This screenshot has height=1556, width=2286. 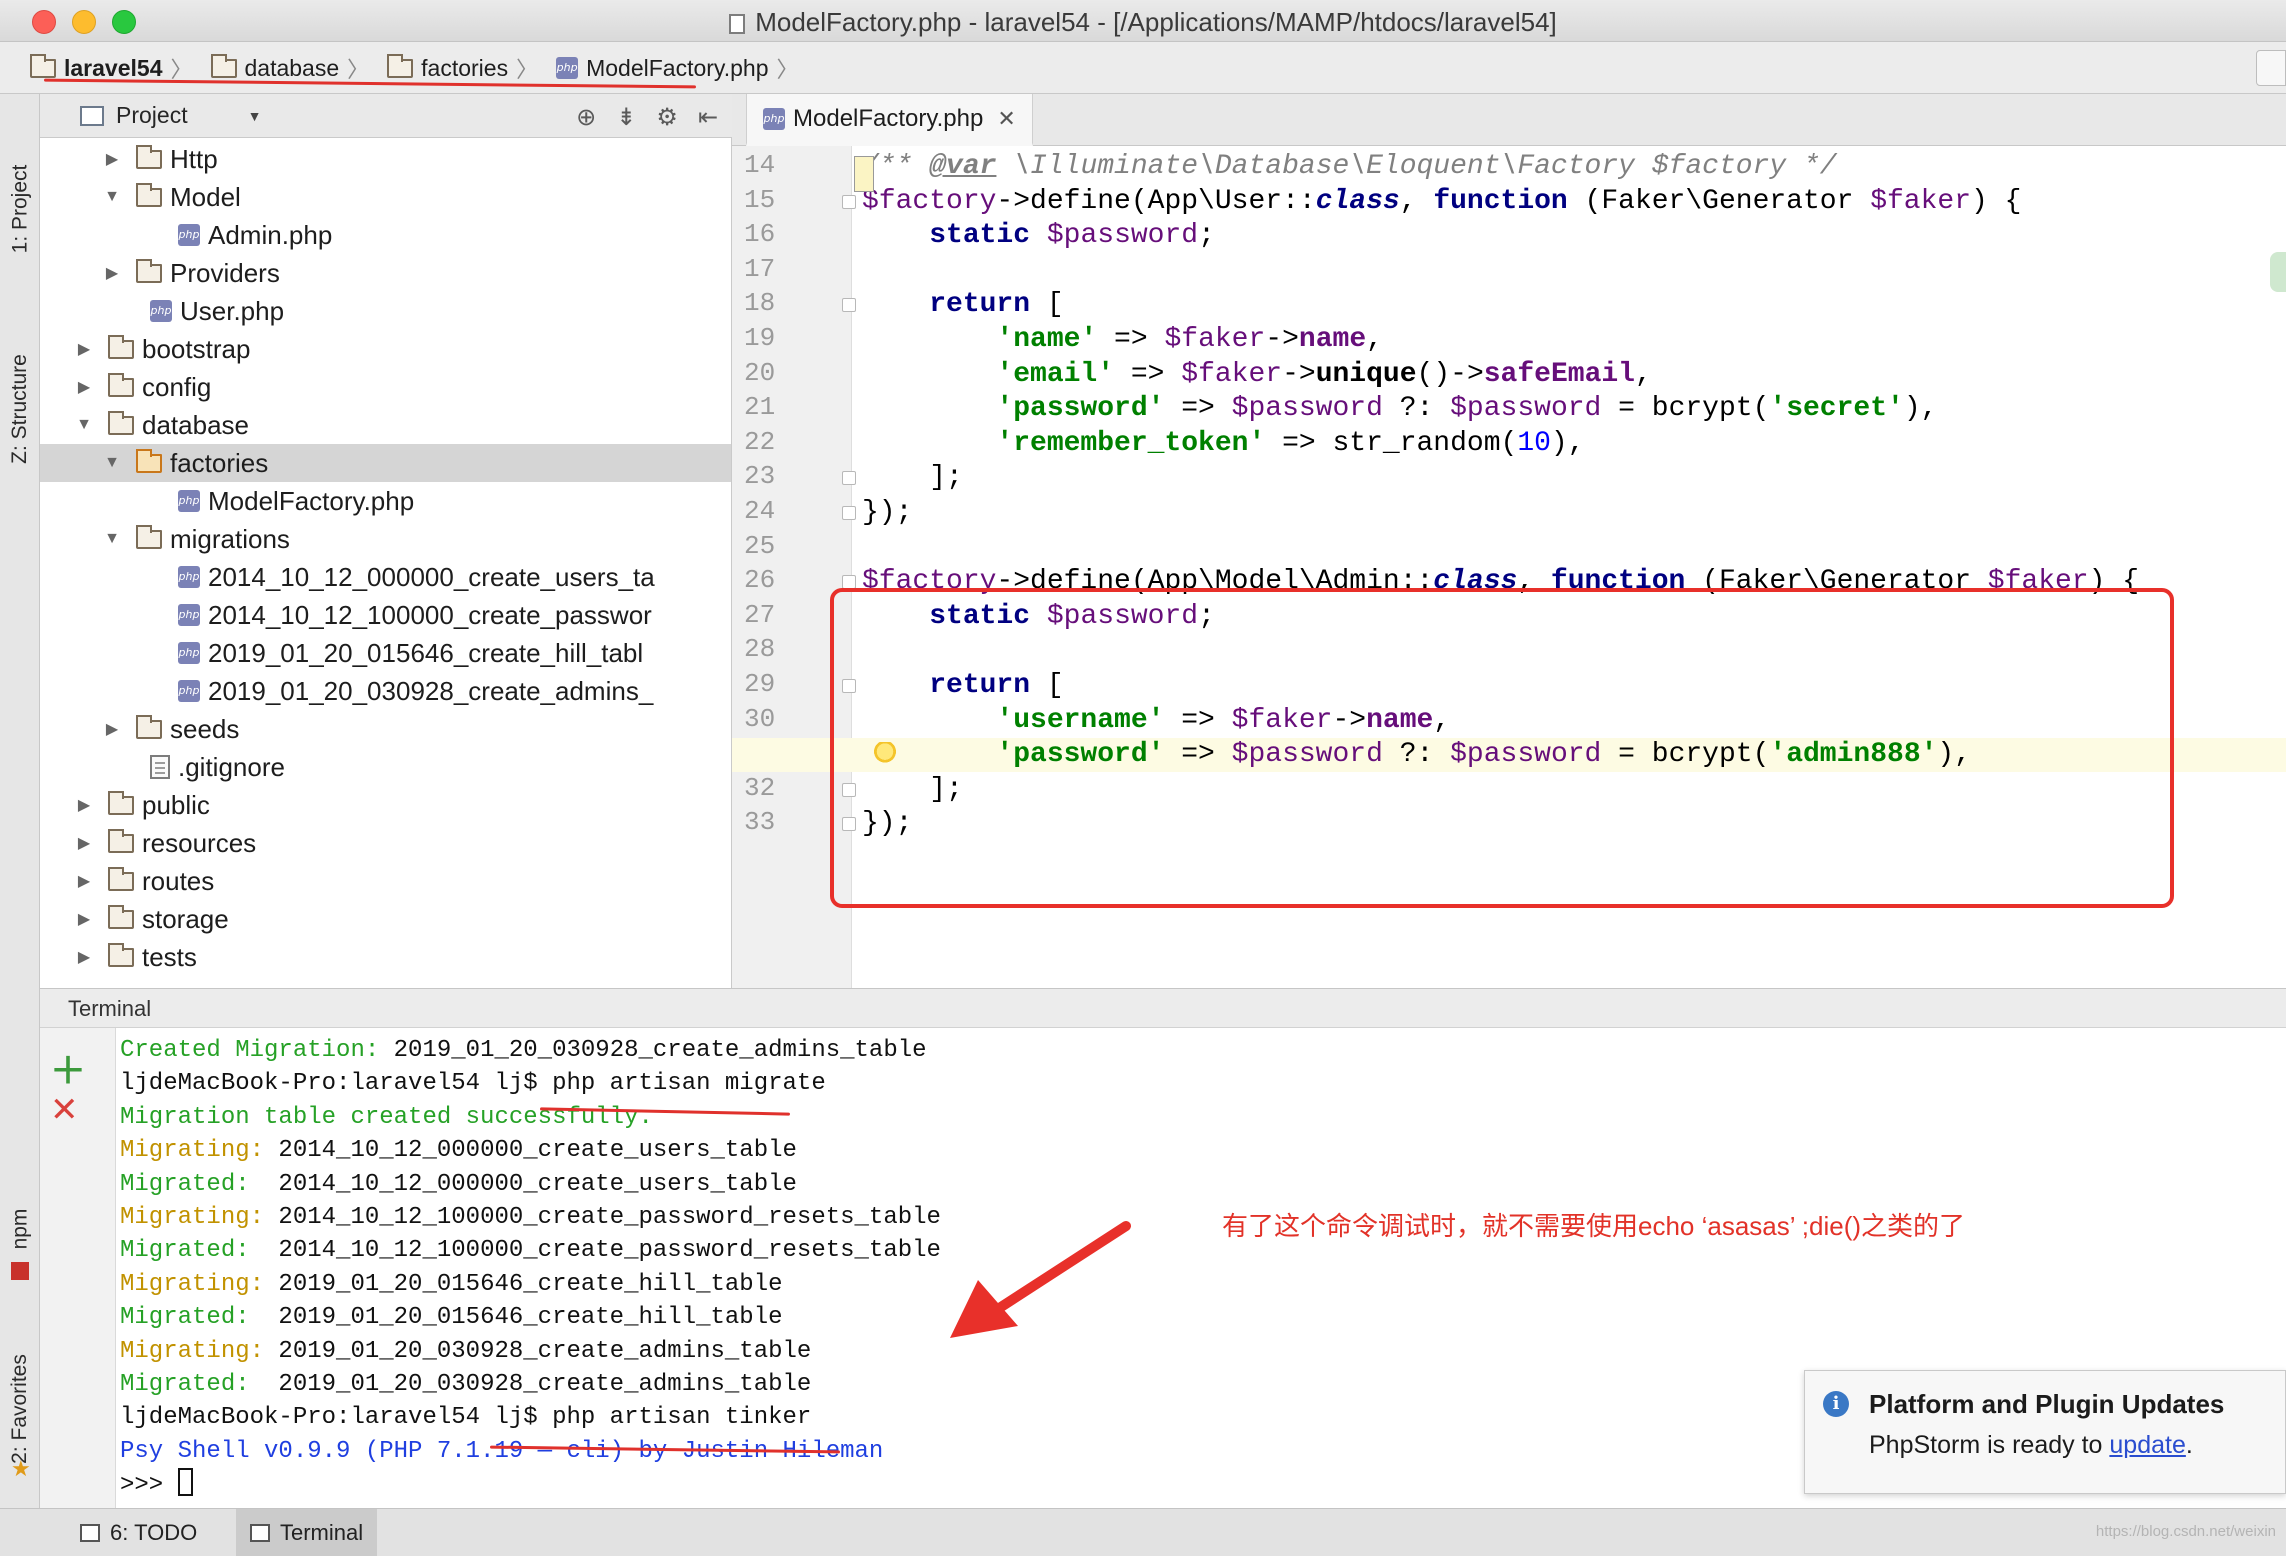 I want to click on tree-item: php 2014_10_12_000000_create_users_ta, so click(x=385, y=577).